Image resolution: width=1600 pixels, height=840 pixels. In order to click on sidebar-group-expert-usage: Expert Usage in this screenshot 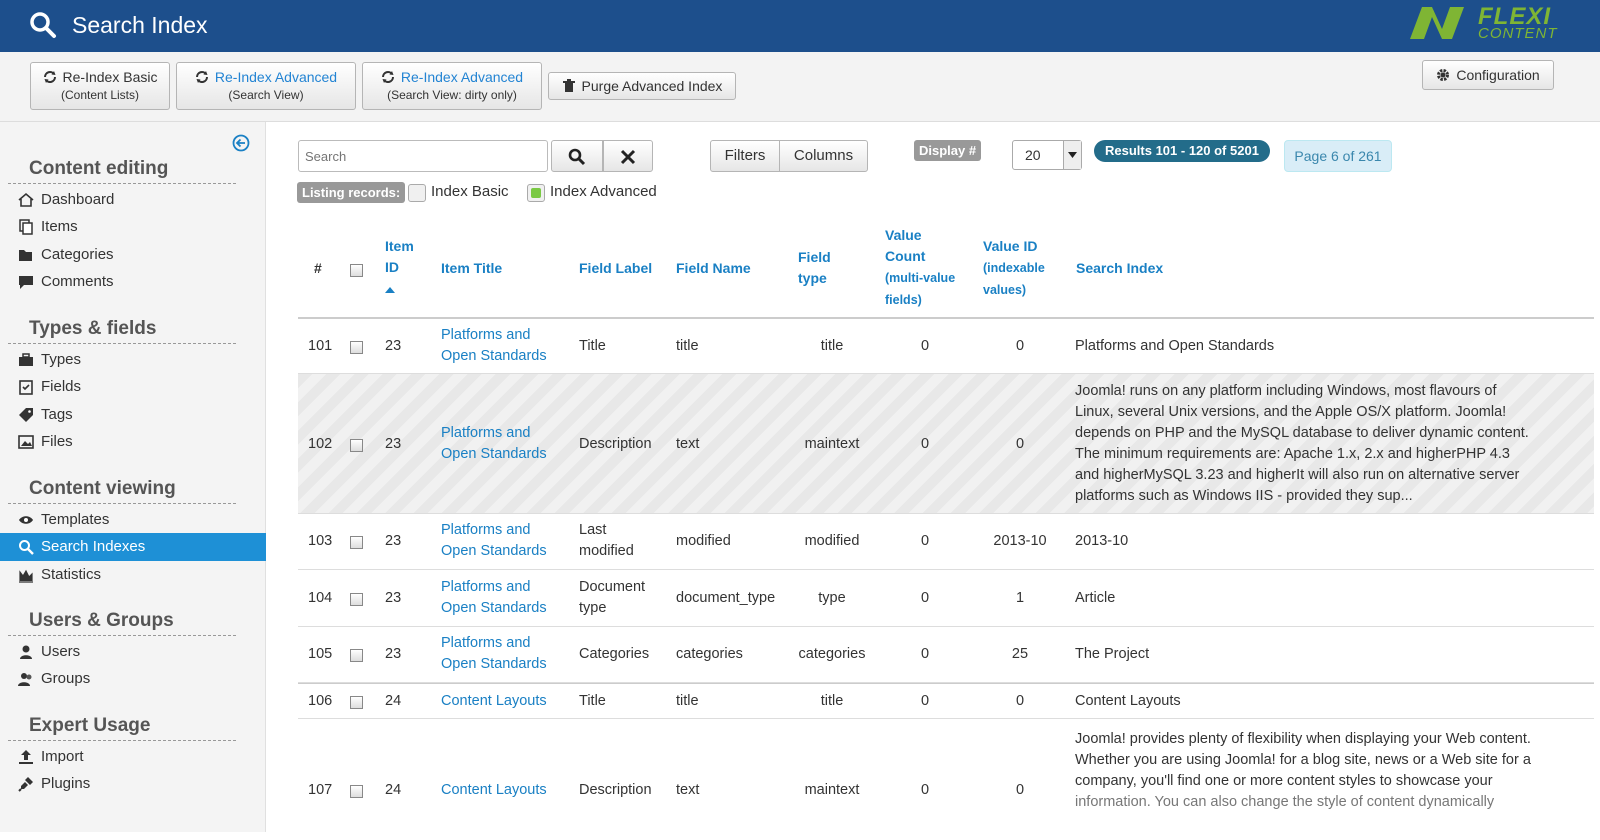, I will do `click(122, 728)`.